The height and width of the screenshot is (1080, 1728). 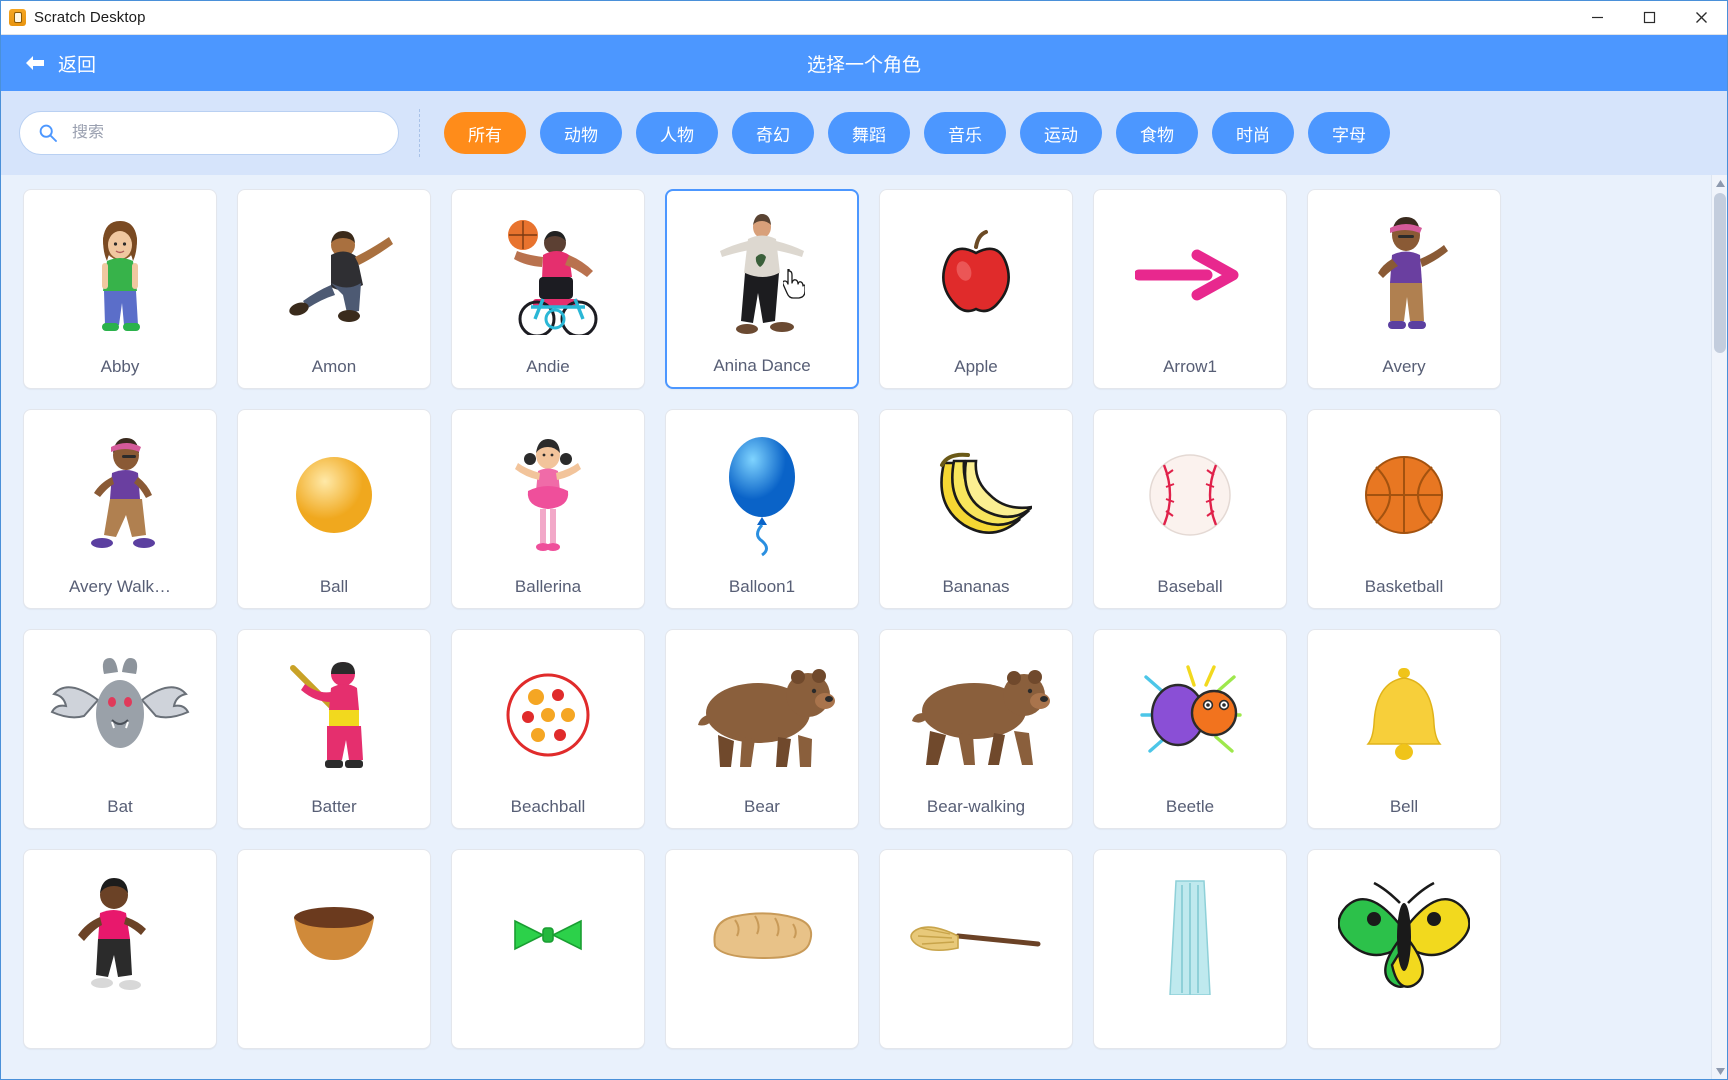 What do you see at coordinates (1404, 729) in the screenshot?
I see `sprite-card: Bell` at bounding box center [1404, 729].